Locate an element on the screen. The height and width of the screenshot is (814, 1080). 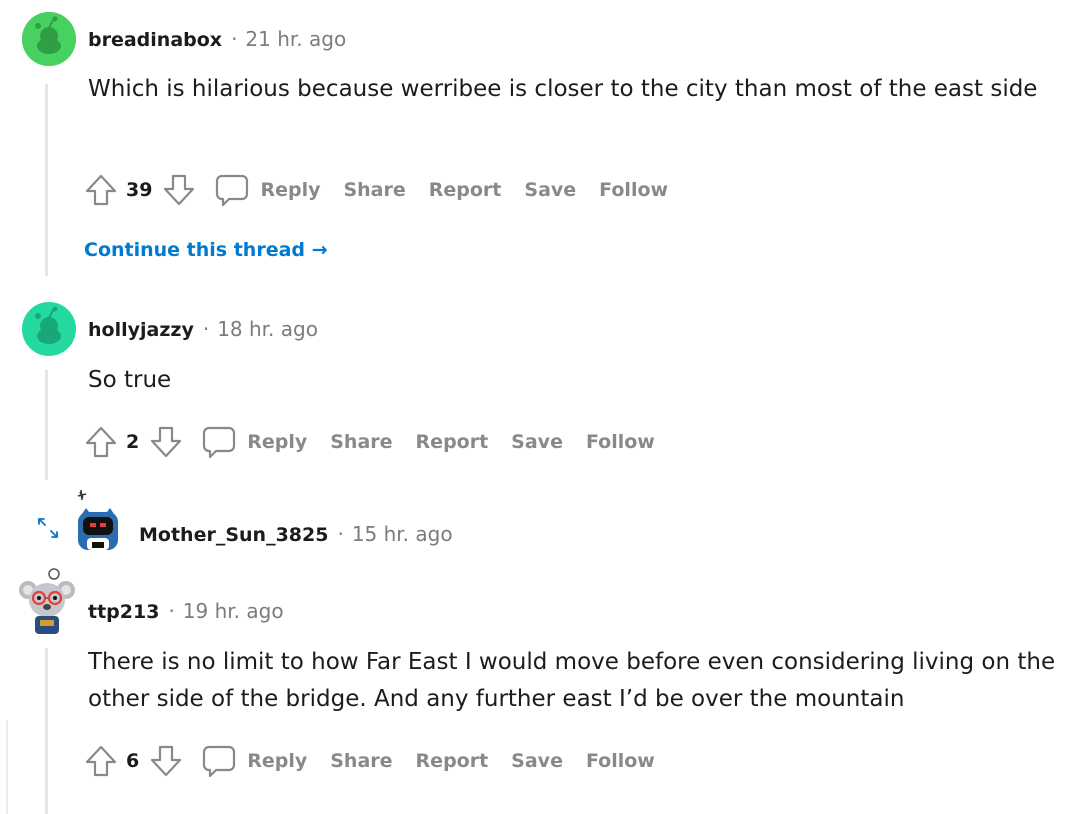
robot-avatar-icon is located at coordinates (97, 519).